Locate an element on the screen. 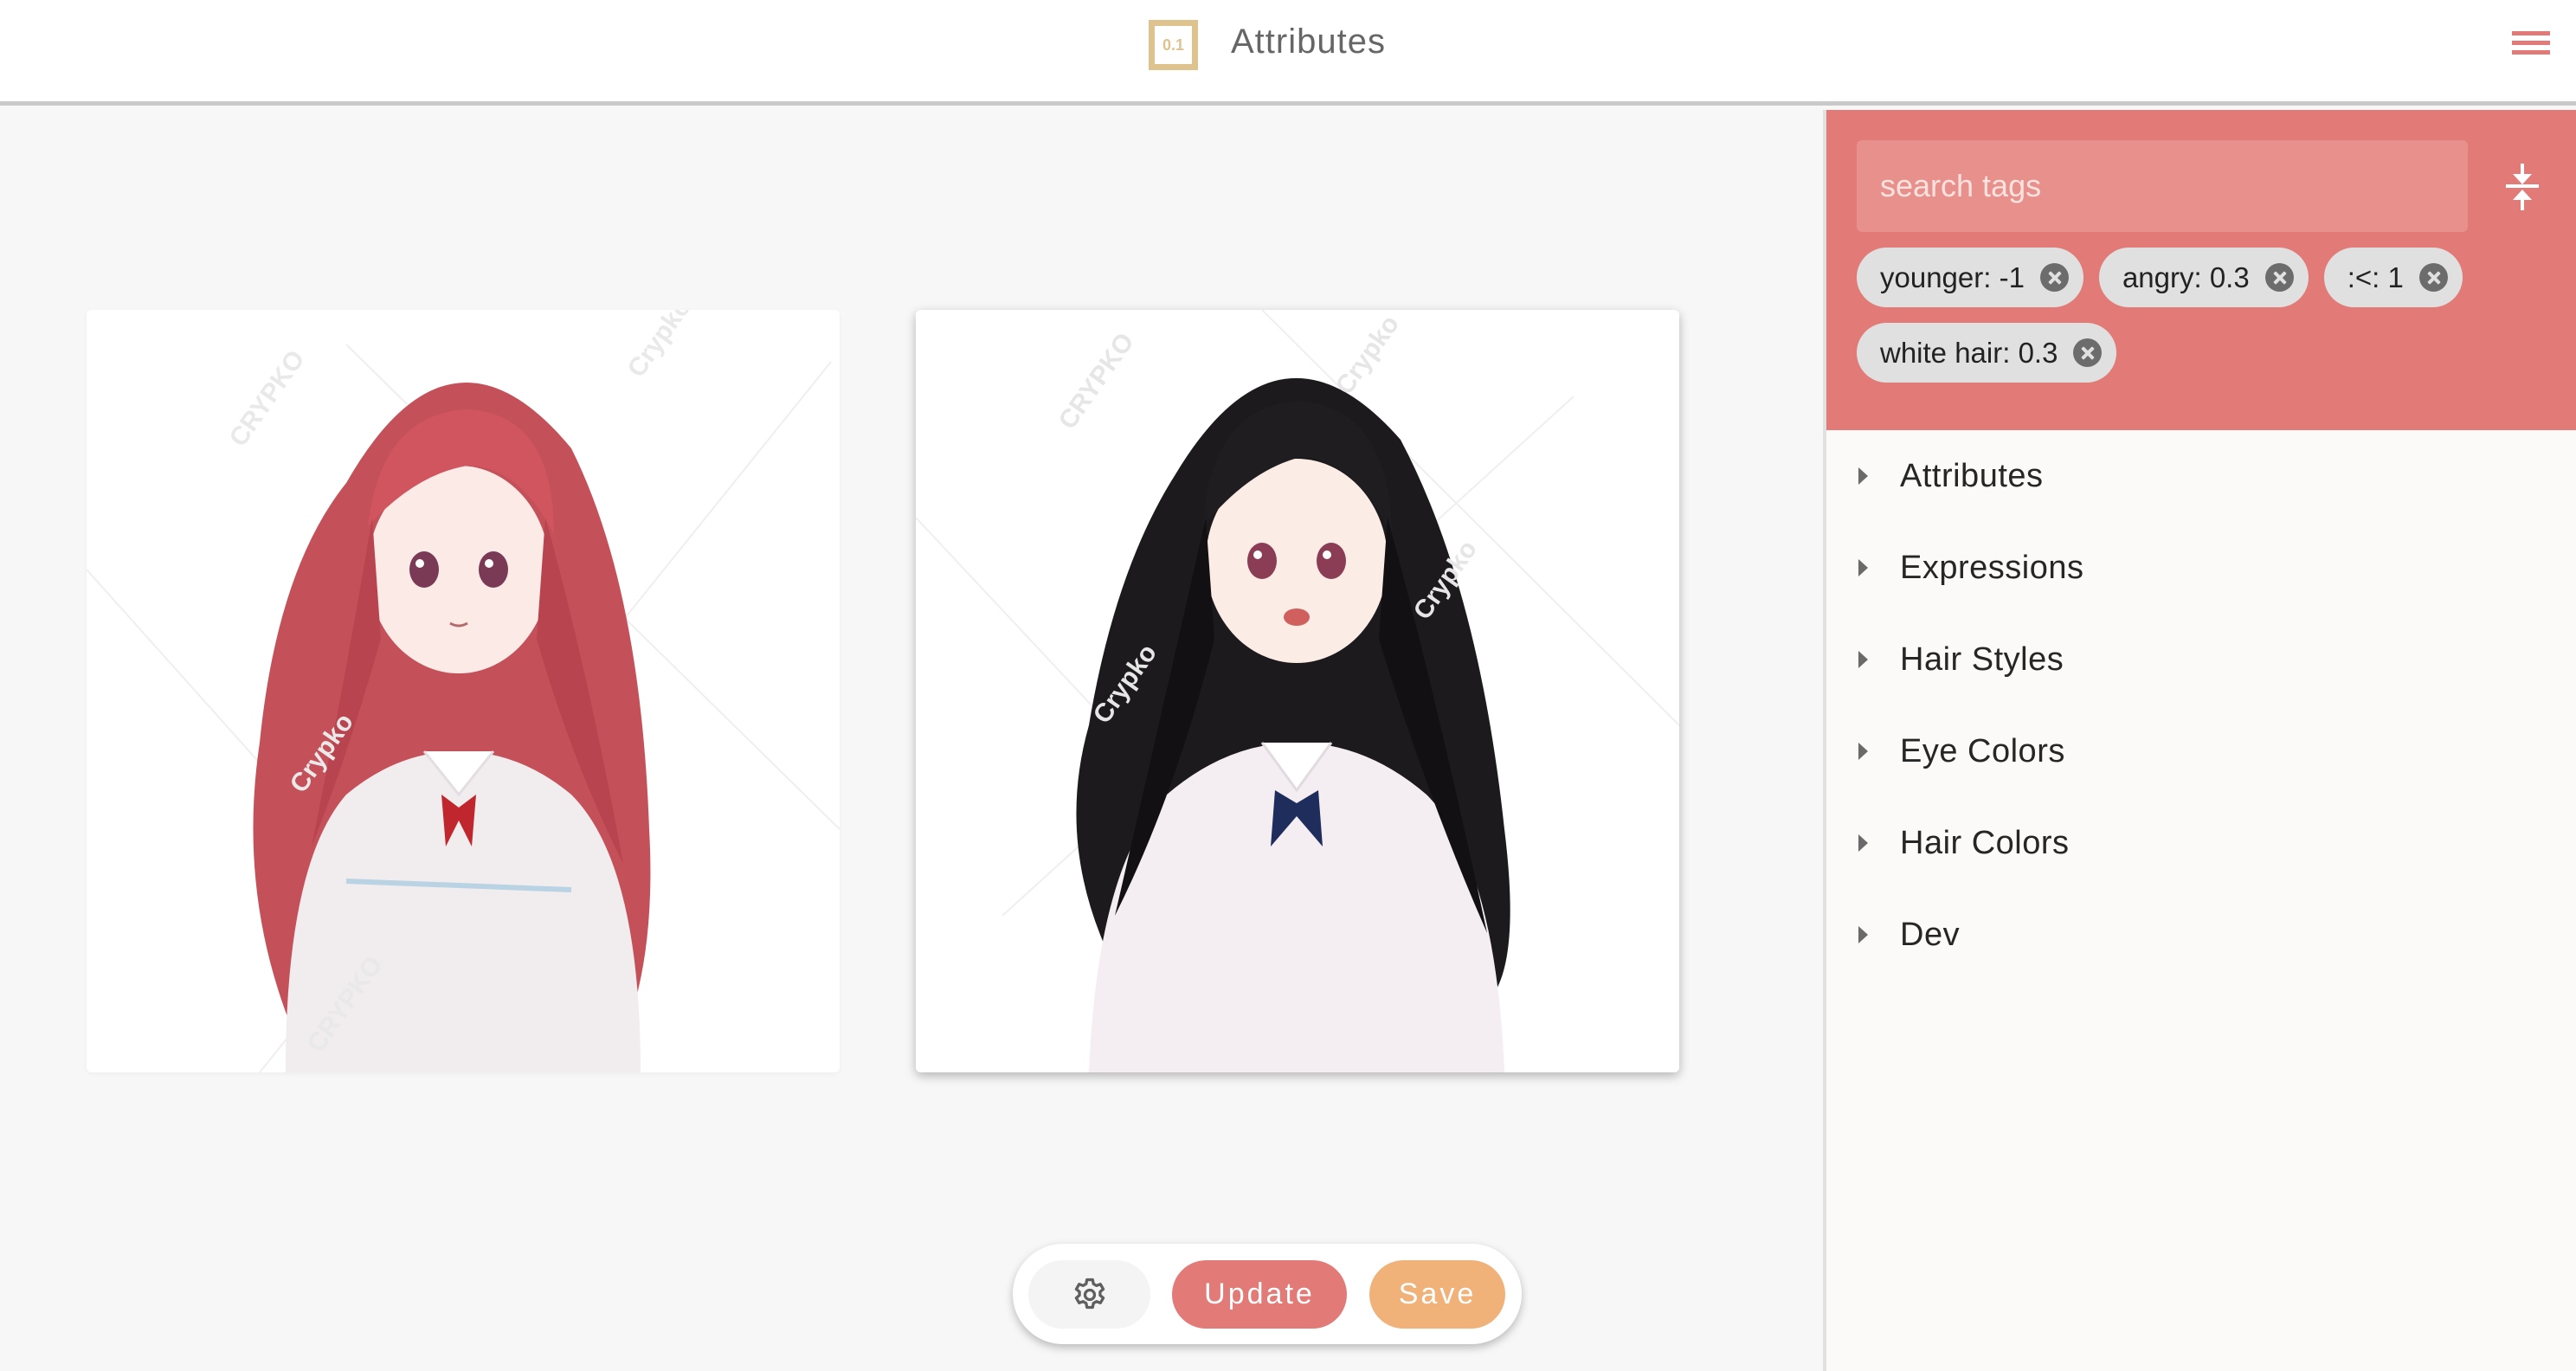  hamburger-menu-icon is located at coordinates (2531, 45).